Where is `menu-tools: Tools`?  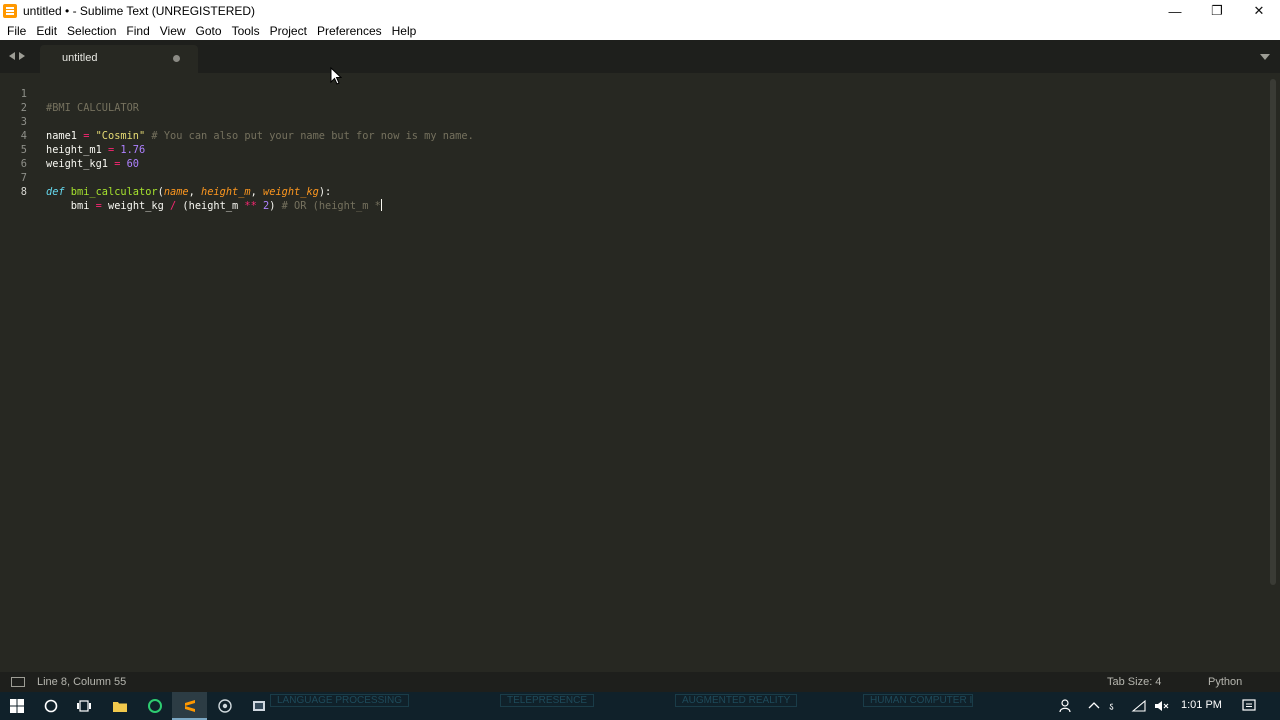 menu-tools: Tools is located at coordinates (246, 31).